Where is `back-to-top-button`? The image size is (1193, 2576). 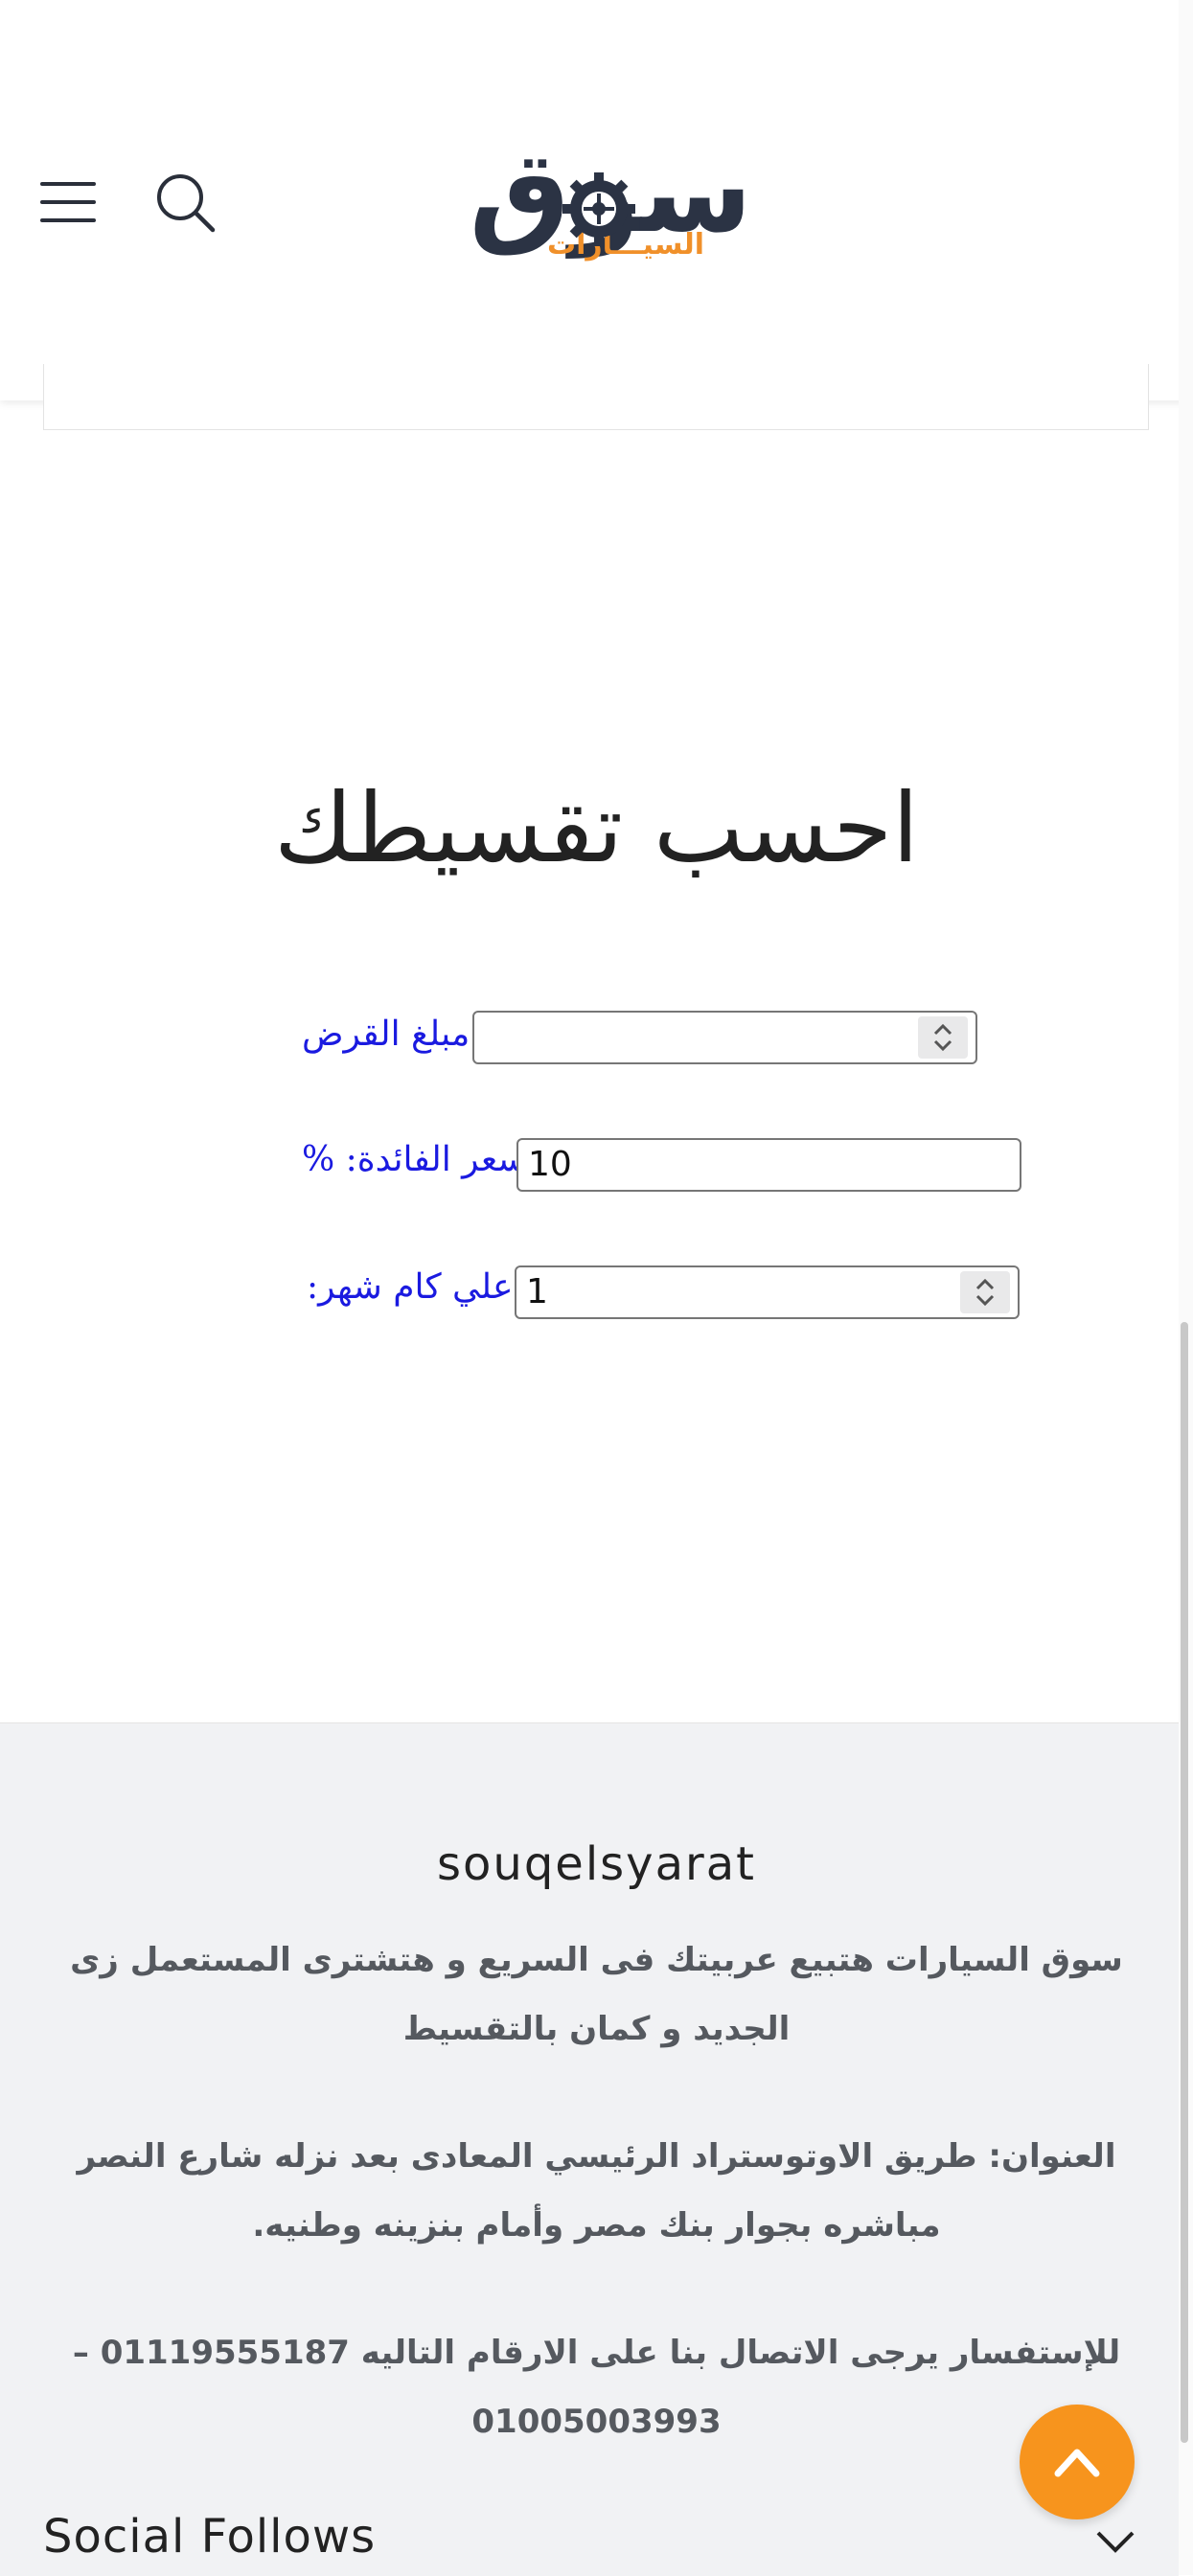 back-to-top-button is located at coordinates (1077, 2462).